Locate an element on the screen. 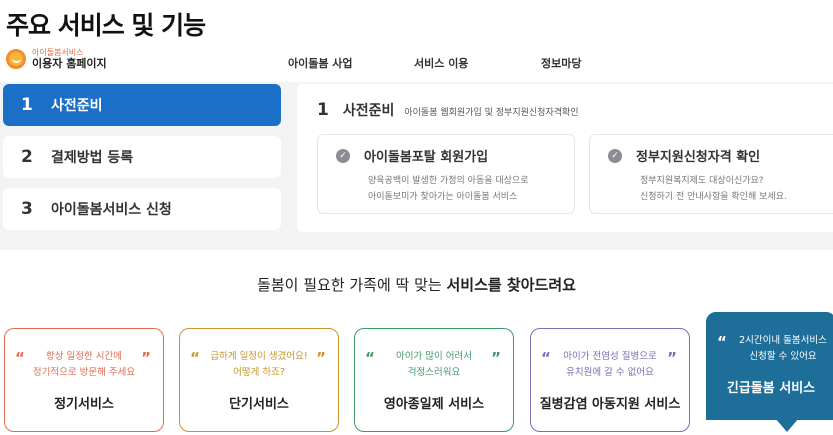 The width and height of the screenshot is (833, 435). nav-item-childcare-project: 아이돌봄 사업 is located at coordinates (320, 63).